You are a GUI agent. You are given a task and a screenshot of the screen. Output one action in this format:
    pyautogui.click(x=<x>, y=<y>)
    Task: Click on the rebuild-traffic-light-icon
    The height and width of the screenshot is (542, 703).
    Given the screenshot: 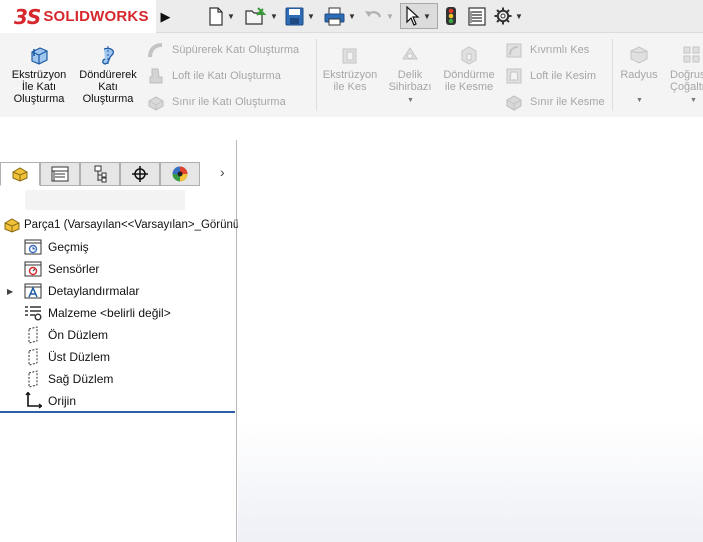 What is the action you would take?
    pyautogui.click(x=451, y=16)
    